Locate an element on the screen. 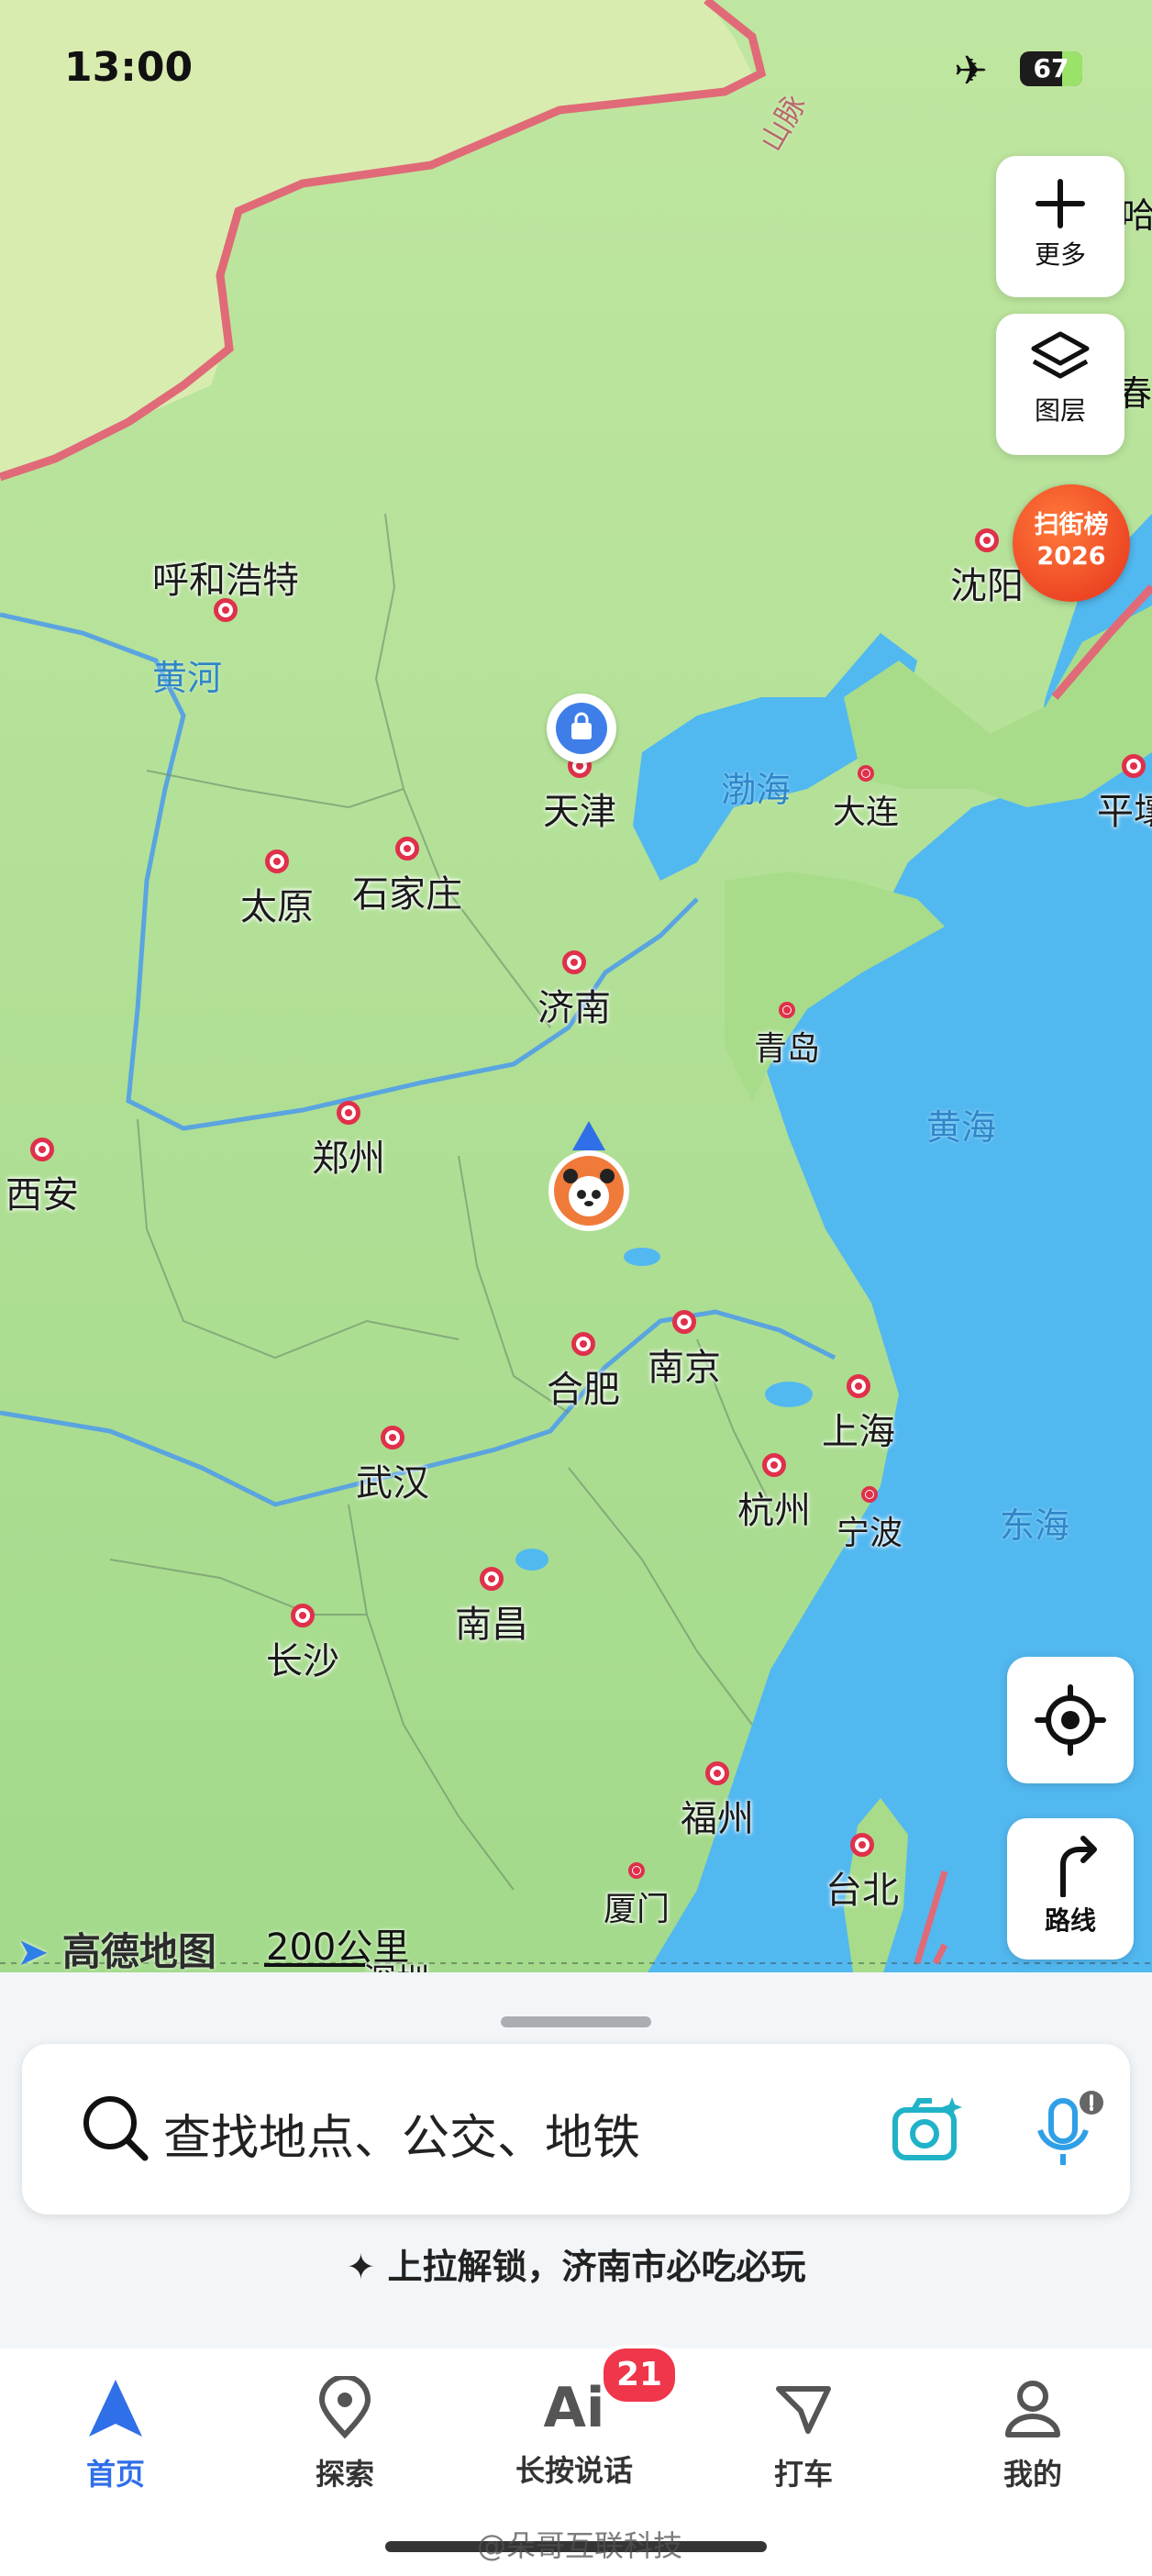 The width and height of the screenshot is (1152, 2576). tab-label: 我的 is located at coordinates (1032, 2474).